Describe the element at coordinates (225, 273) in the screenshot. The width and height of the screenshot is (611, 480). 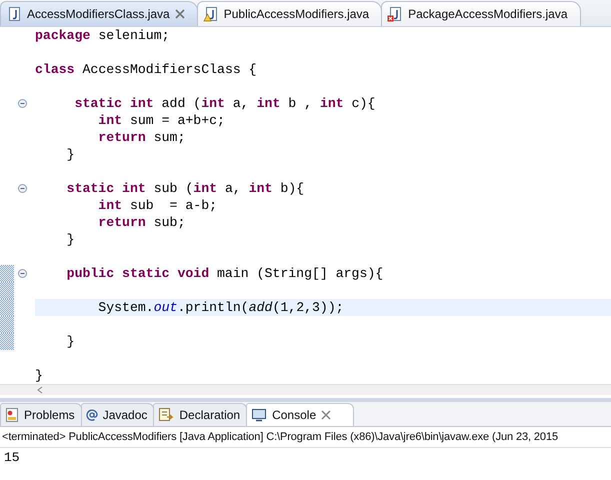
I see `code-line: public static void main (String[] args){` at that location.